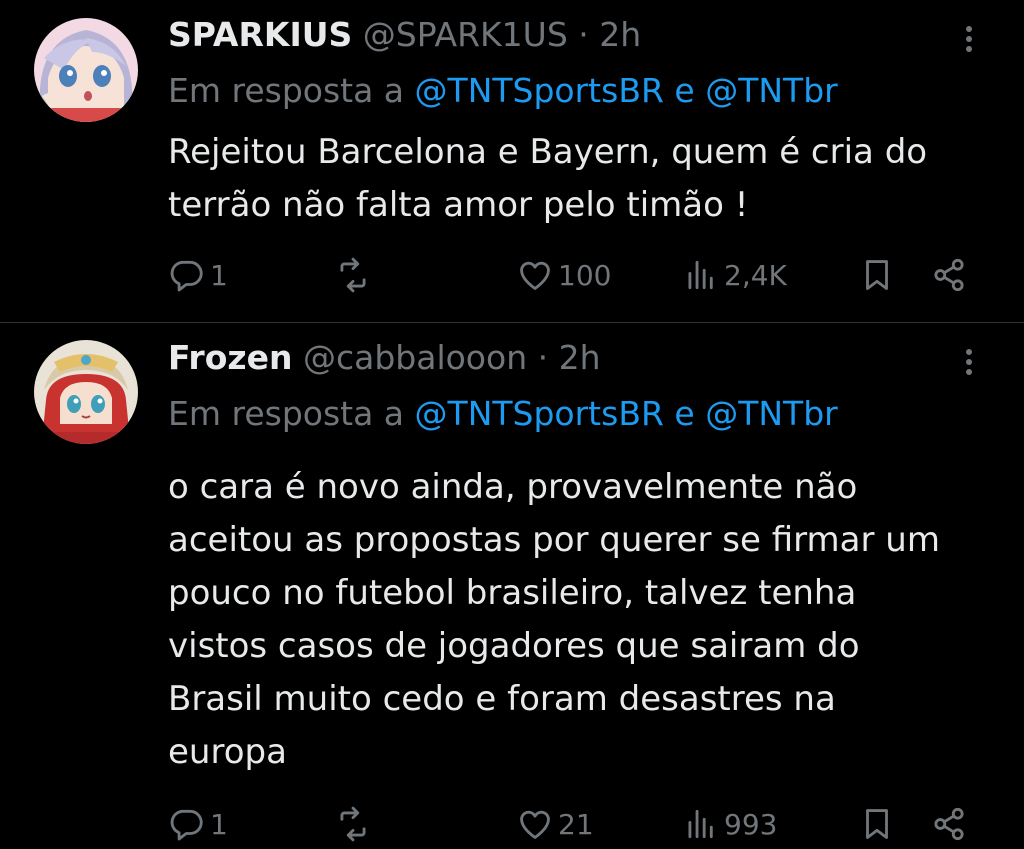 Image resolution: width=1024 pixels, height=849 pixels. I want to click on tweet-text-line: europa, so click(227, 752).